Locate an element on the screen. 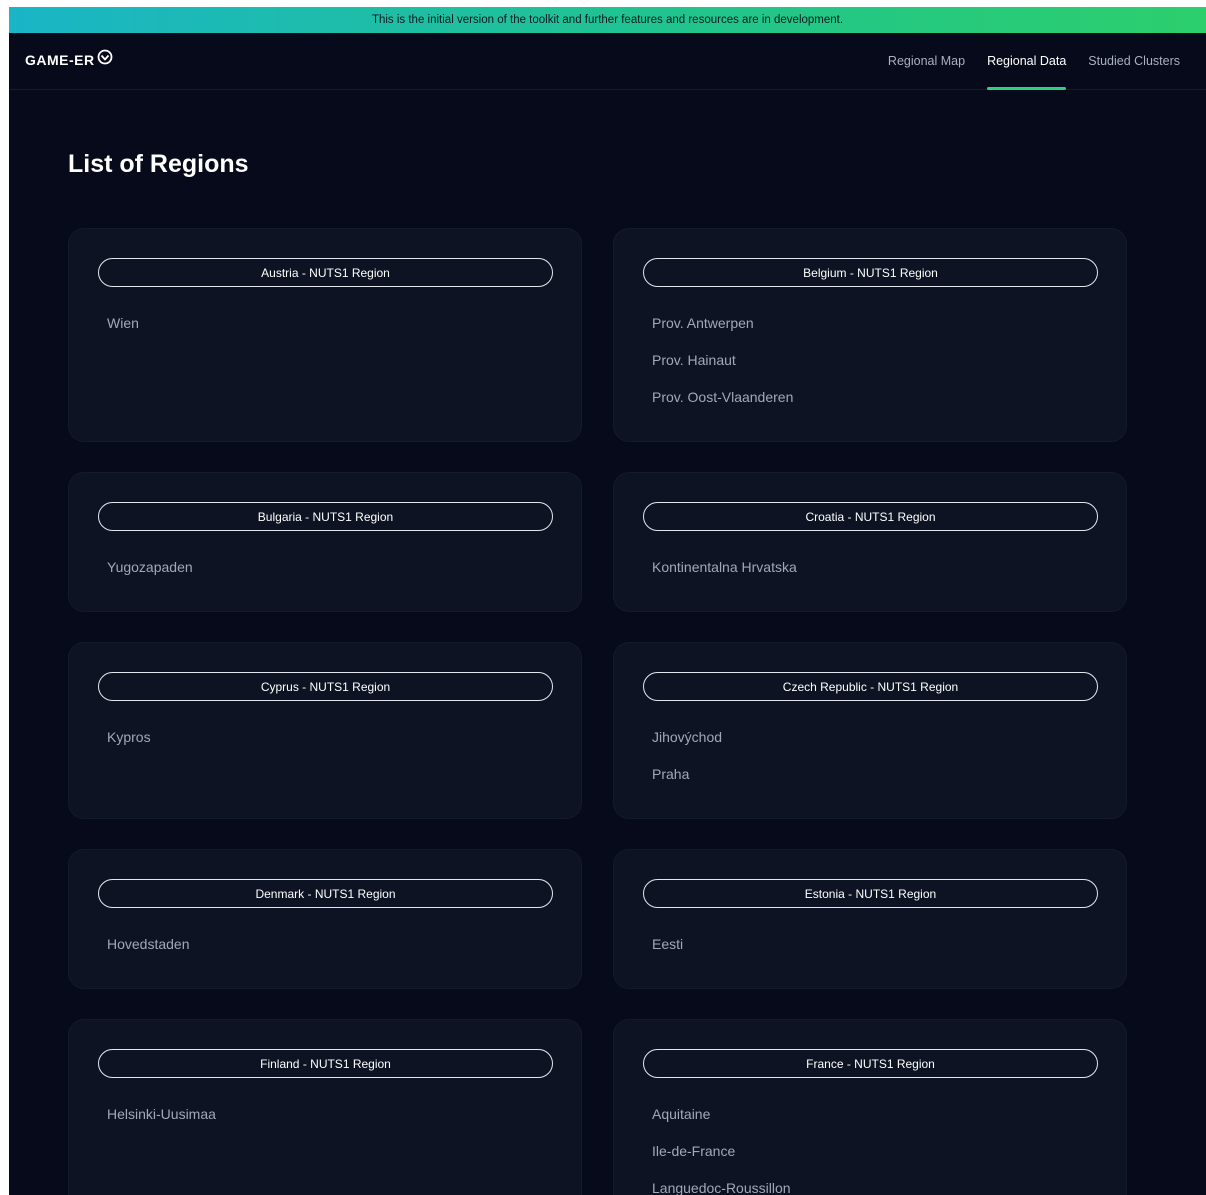 The height and width of the screenshot is (1195, 1206). country-header-button: Austria - NUTS1 Region is located at coordinates (325, 272).